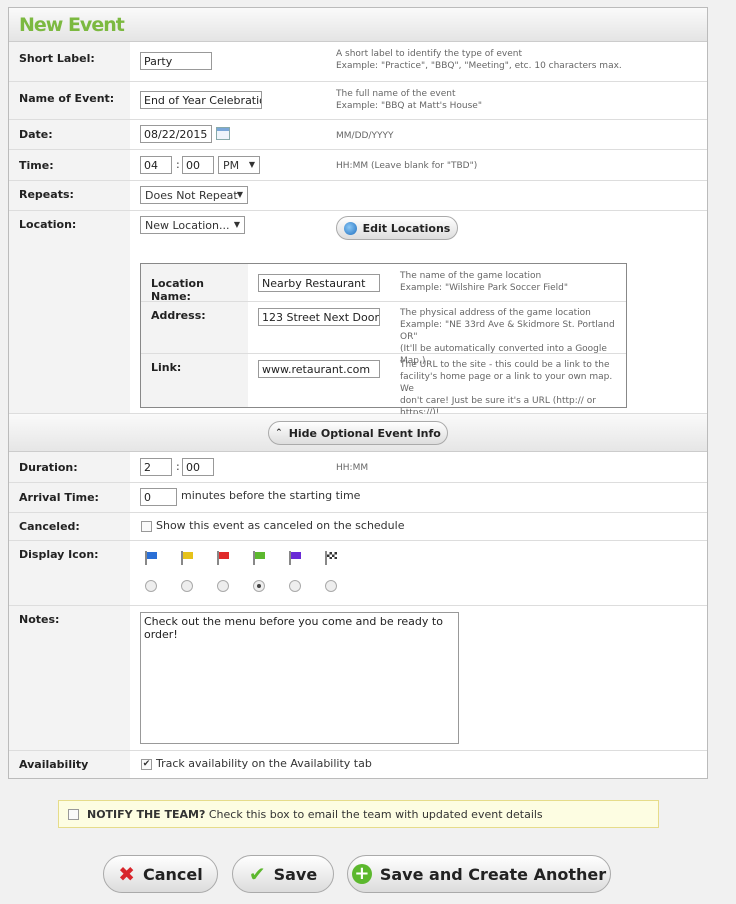 This screenshot has height=904, width=736. What do you see at coordinates (194, 380) in the screenshot?
I see `label: Link:` at bounding box center [194, 380].